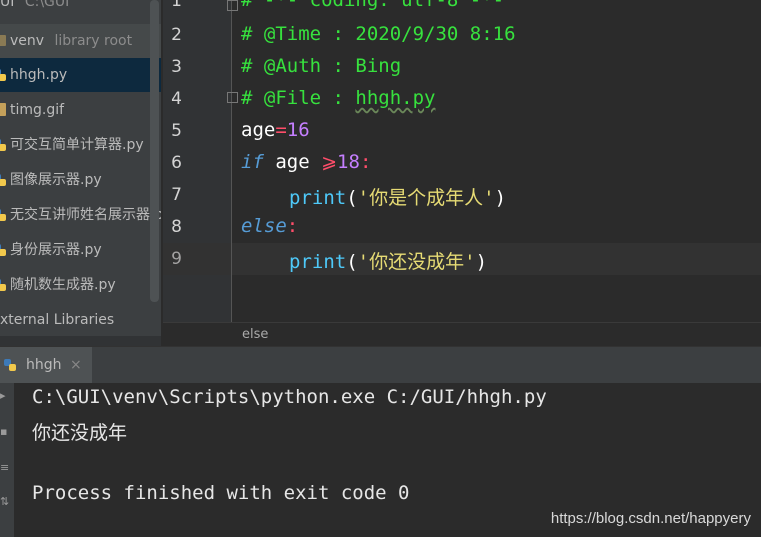 Image resolution: width=761 pixels, height=537 pixels. I want to click on image-file-icon, so click(3, 109).